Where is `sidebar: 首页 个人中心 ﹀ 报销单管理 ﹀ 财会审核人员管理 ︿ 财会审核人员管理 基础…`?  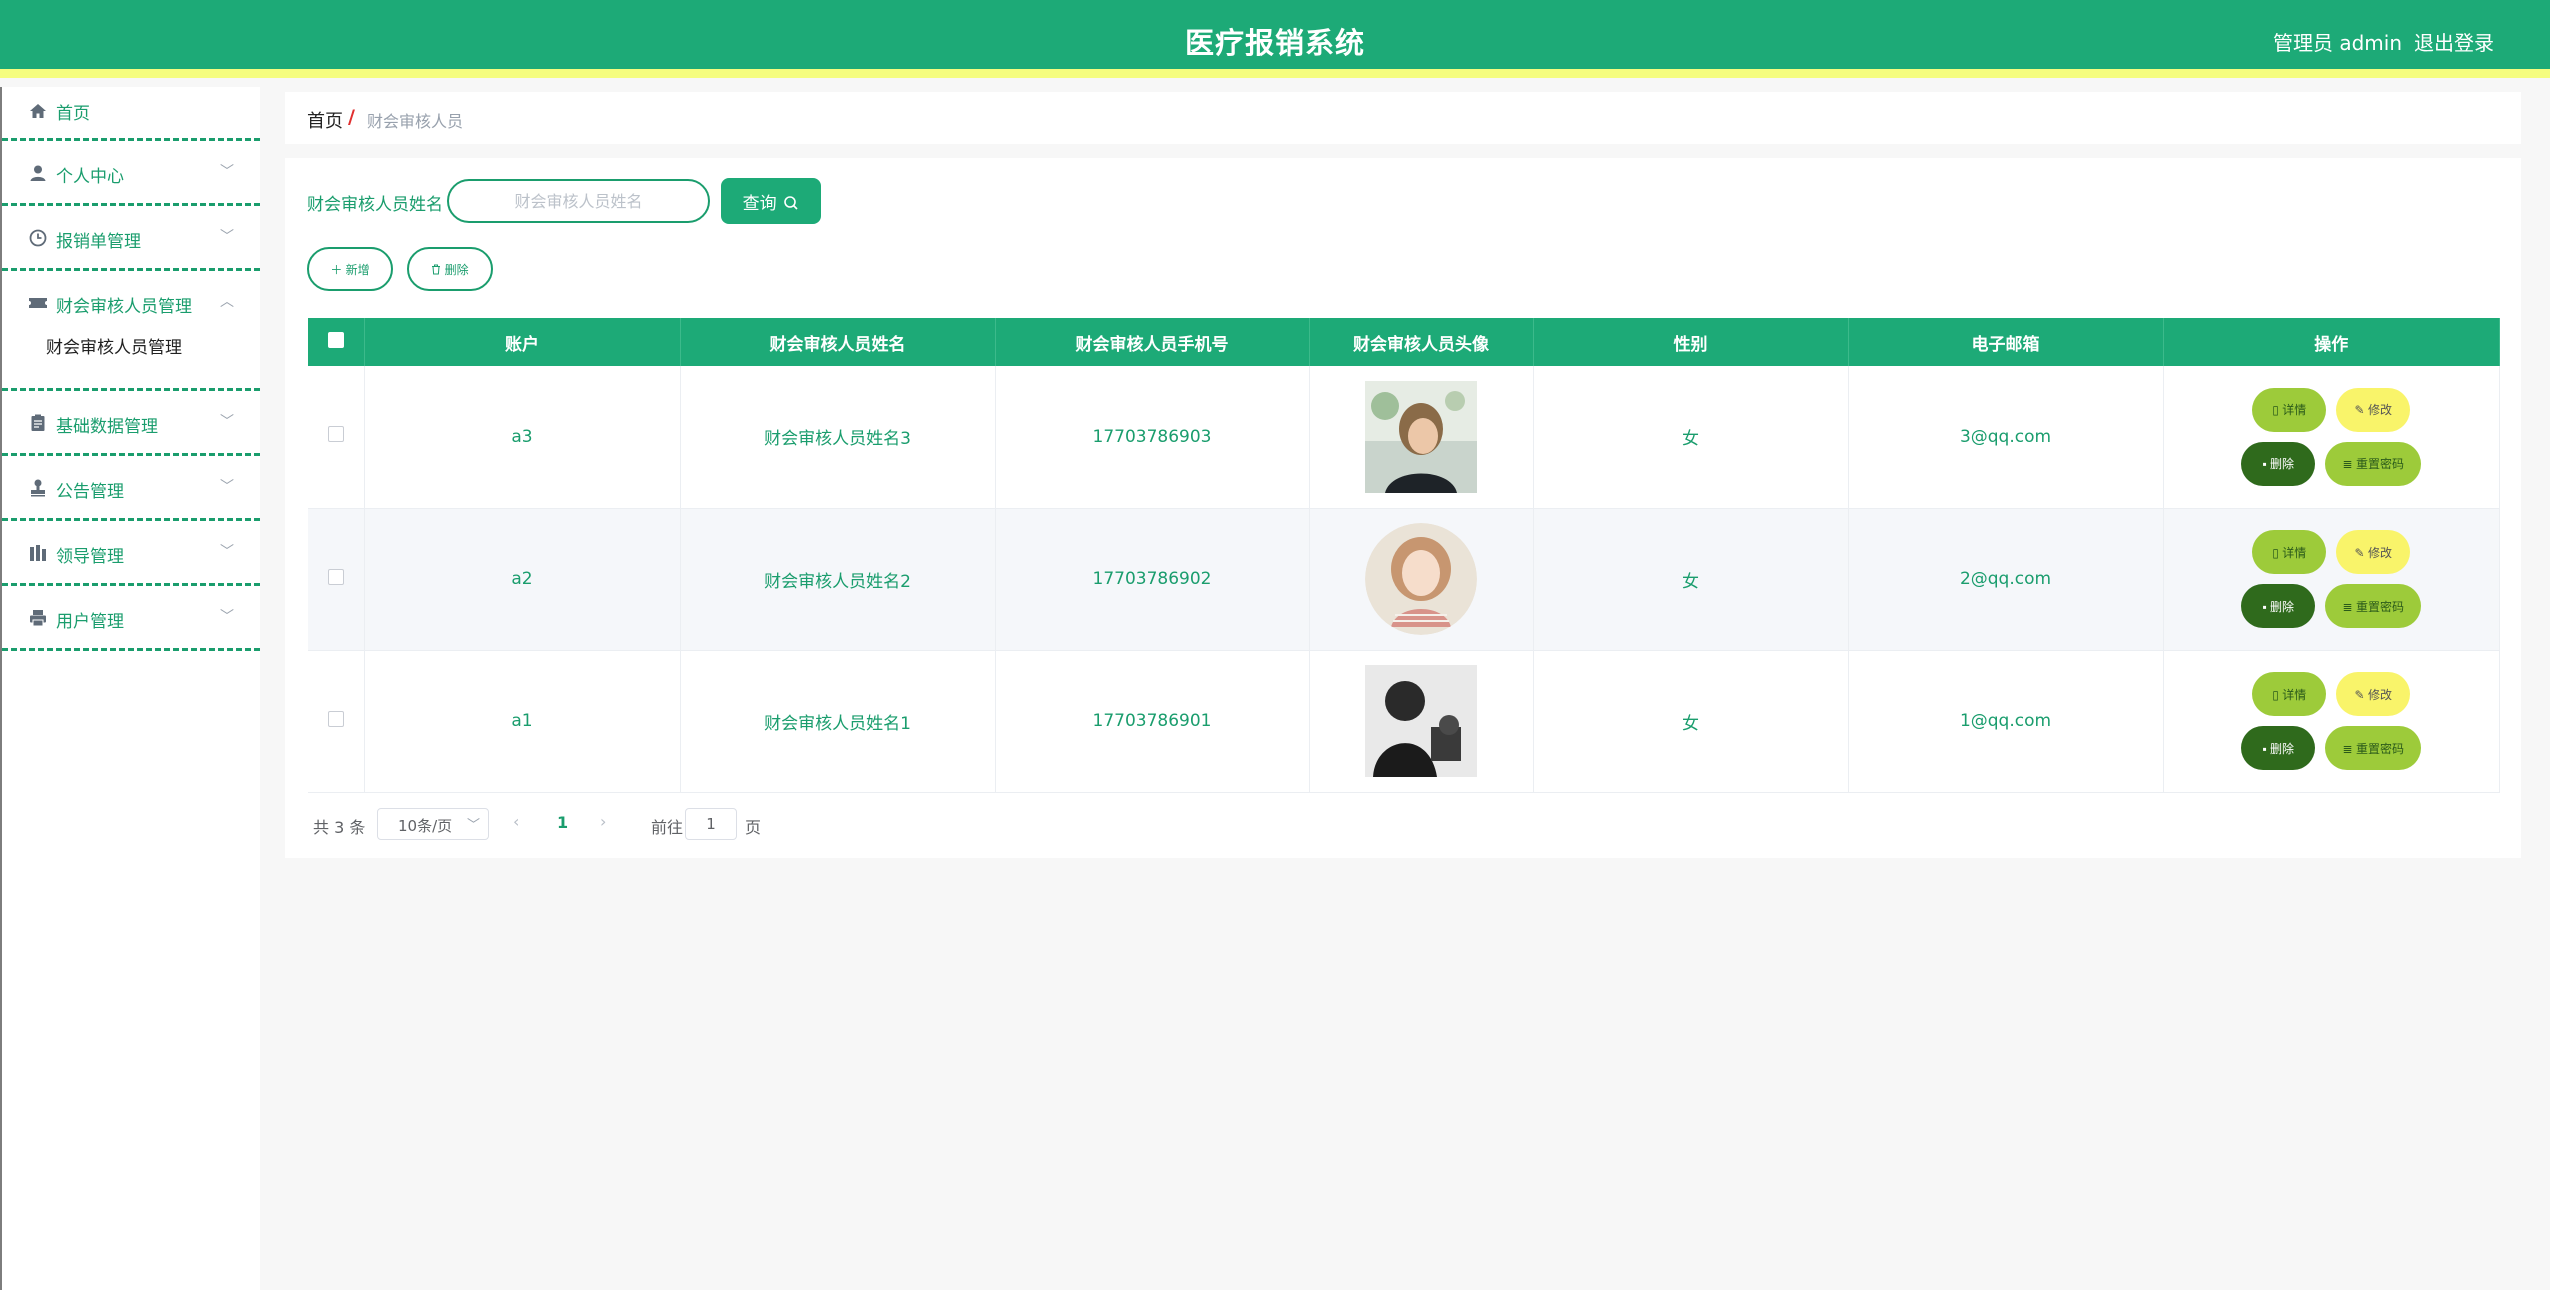
sidebar: 首页 个人中心 ﹀ 报销单管理 ﹀ 财会审核人员管理 ︿ 财会审核人员管理 基础… is located at coordinates (130, 688).